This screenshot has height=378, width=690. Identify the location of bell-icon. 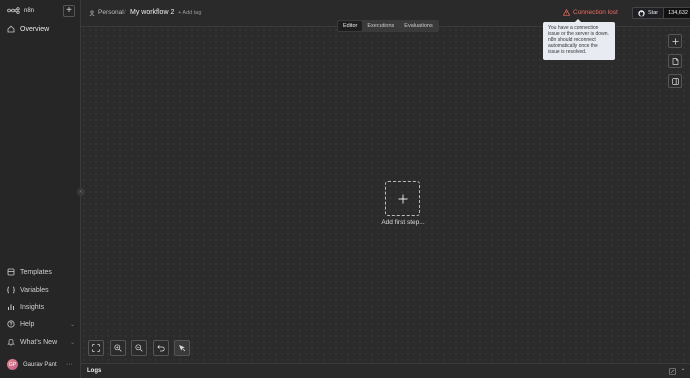
(11, 342).